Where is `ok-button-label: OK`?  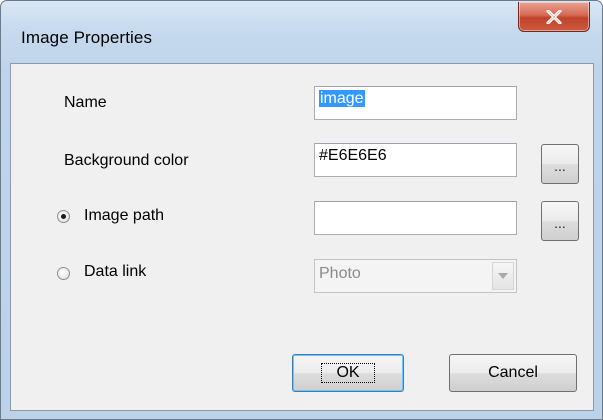 ok-button-label: OK is located at coordinates (348, 373).